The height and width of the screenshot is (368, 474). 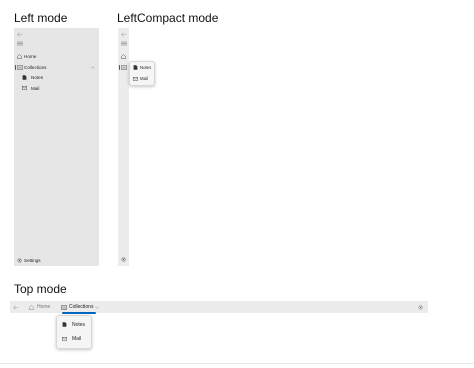 What do you see at coordinates (123, 147) in the screenshot?
I see `compact-navigation-pane` at bounding box center [123, 147].